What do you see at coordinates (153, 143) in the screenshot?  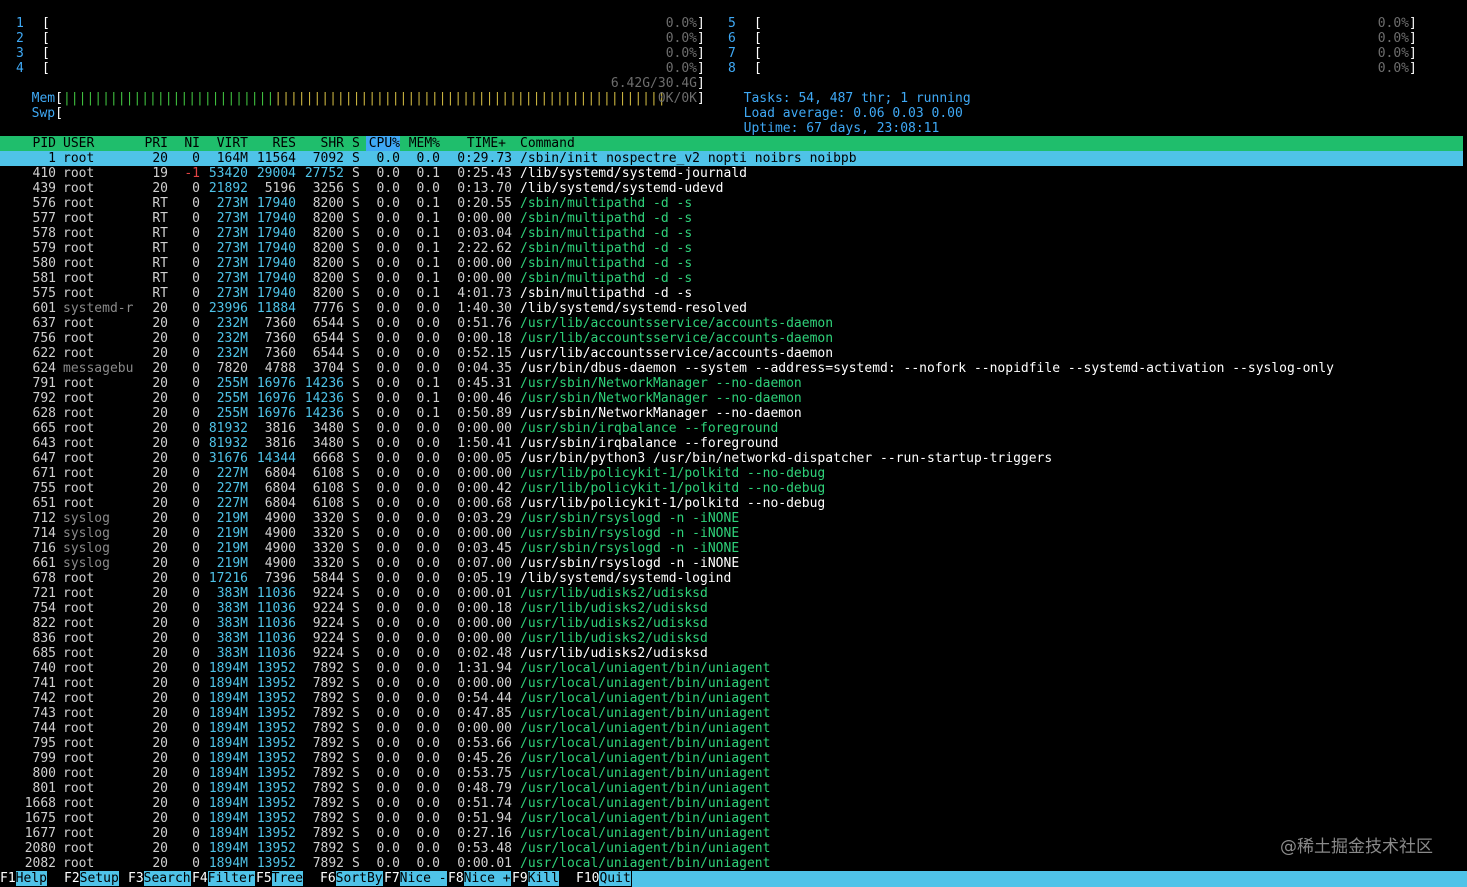 I see `col-pri: PRI` at bounding box center [153, 143].